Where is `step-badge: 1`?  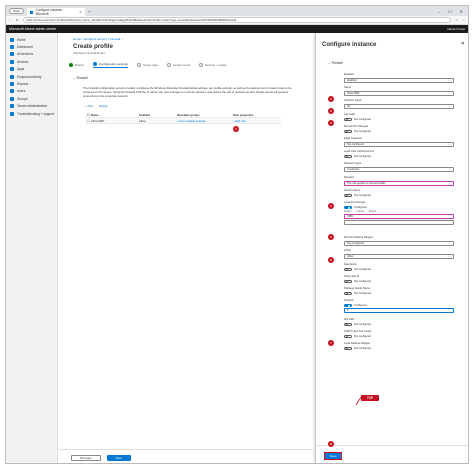
step-badge: 1 is located at coordinates (236, 129).